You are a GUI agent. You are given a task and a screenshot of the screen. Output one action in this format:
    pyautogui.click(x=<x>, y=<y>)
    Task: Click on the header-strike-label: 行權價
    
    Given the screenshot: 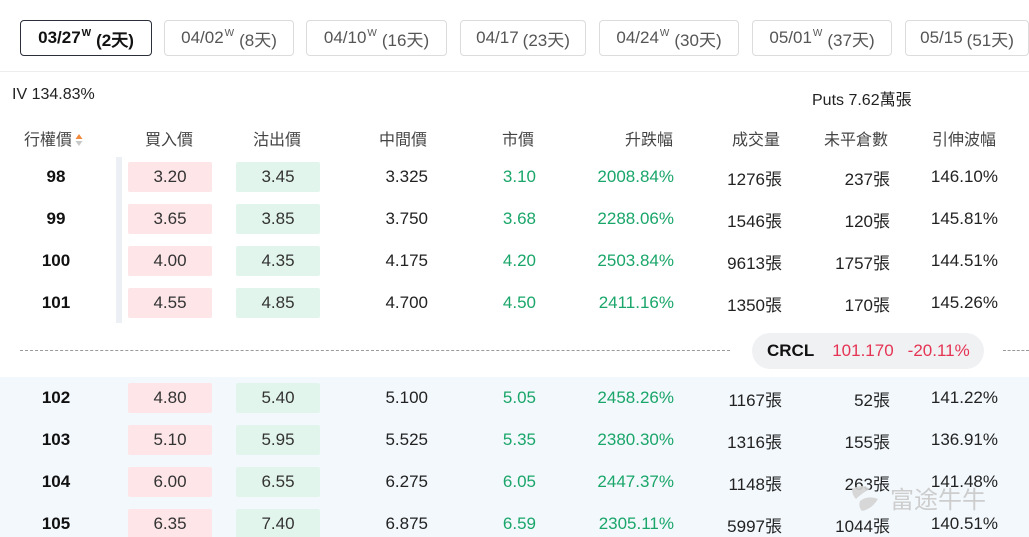 What is the action you would take?
    pyautogui.click(x=48, y=140)
    